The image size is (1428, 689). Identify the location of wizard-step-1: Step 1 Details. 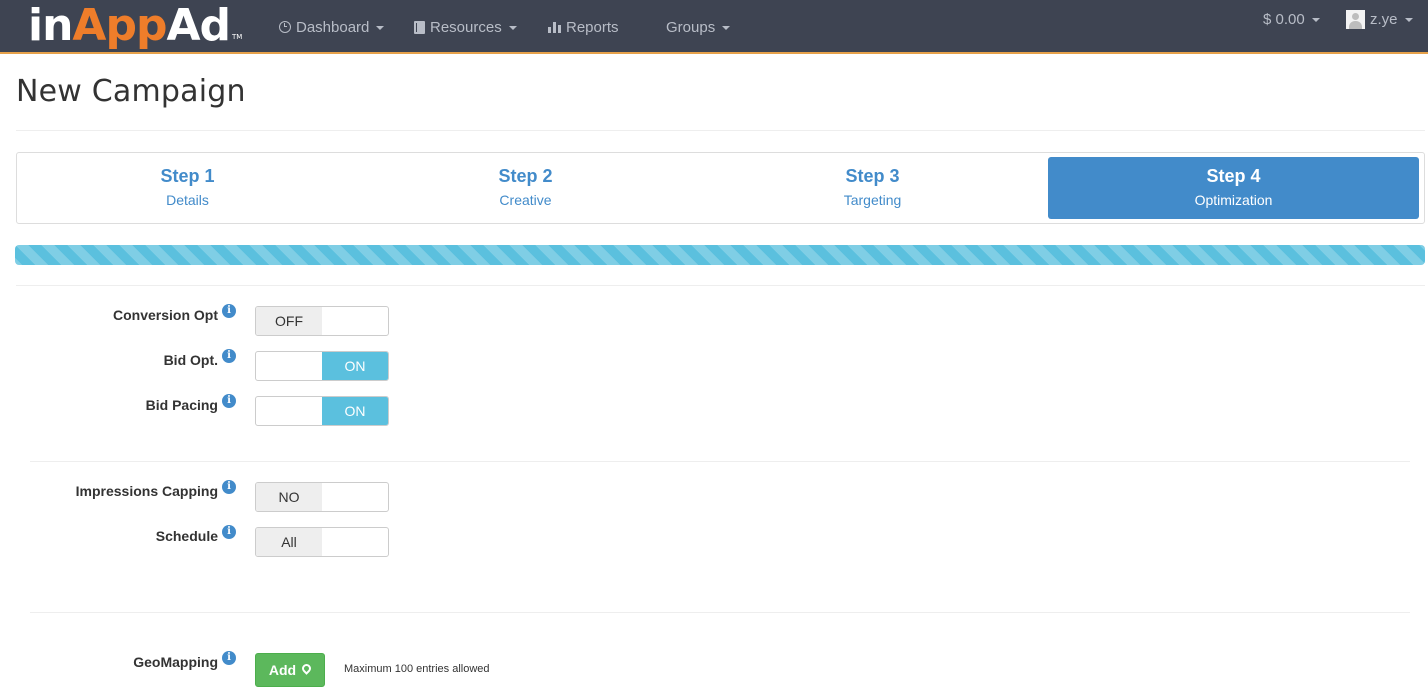
(187, 188).